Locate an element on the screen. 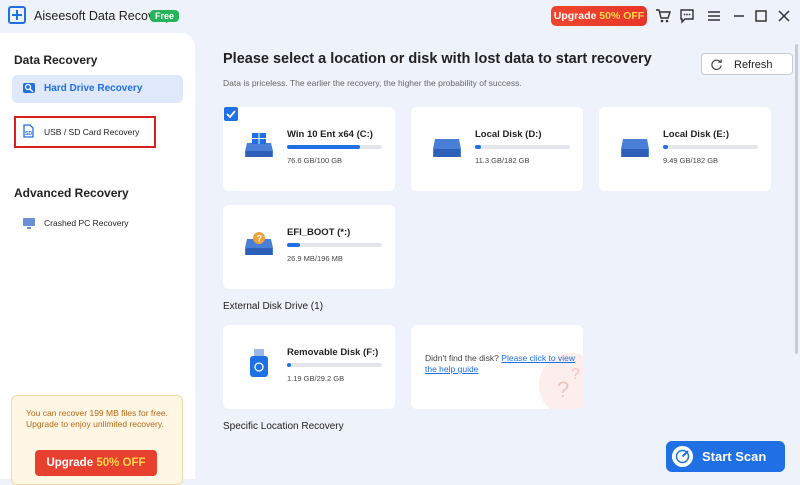  windows-disk-icon is located at coordinates (259, 145).